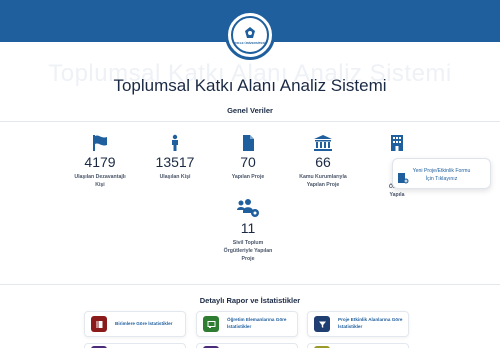  Describe the element at coordinates (248, 162) in the screenshot. I see `stat-value: 70` at that location.